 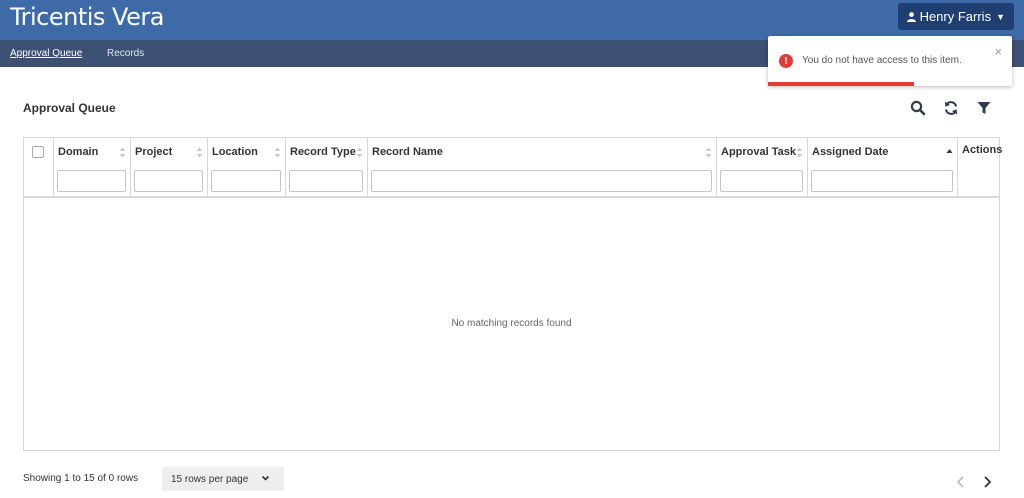 I want to click on user-icon, so click(x=911, y=16).